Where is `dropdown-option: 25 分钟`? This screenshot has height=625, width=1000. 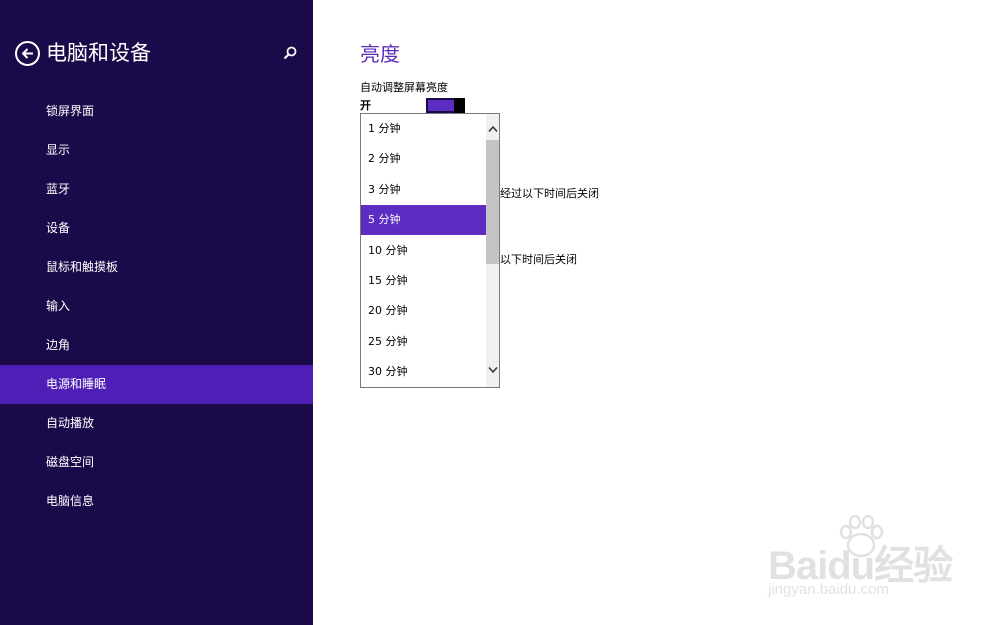 dropdown-option: 25 分钟 is located at coordinates (423, 342).